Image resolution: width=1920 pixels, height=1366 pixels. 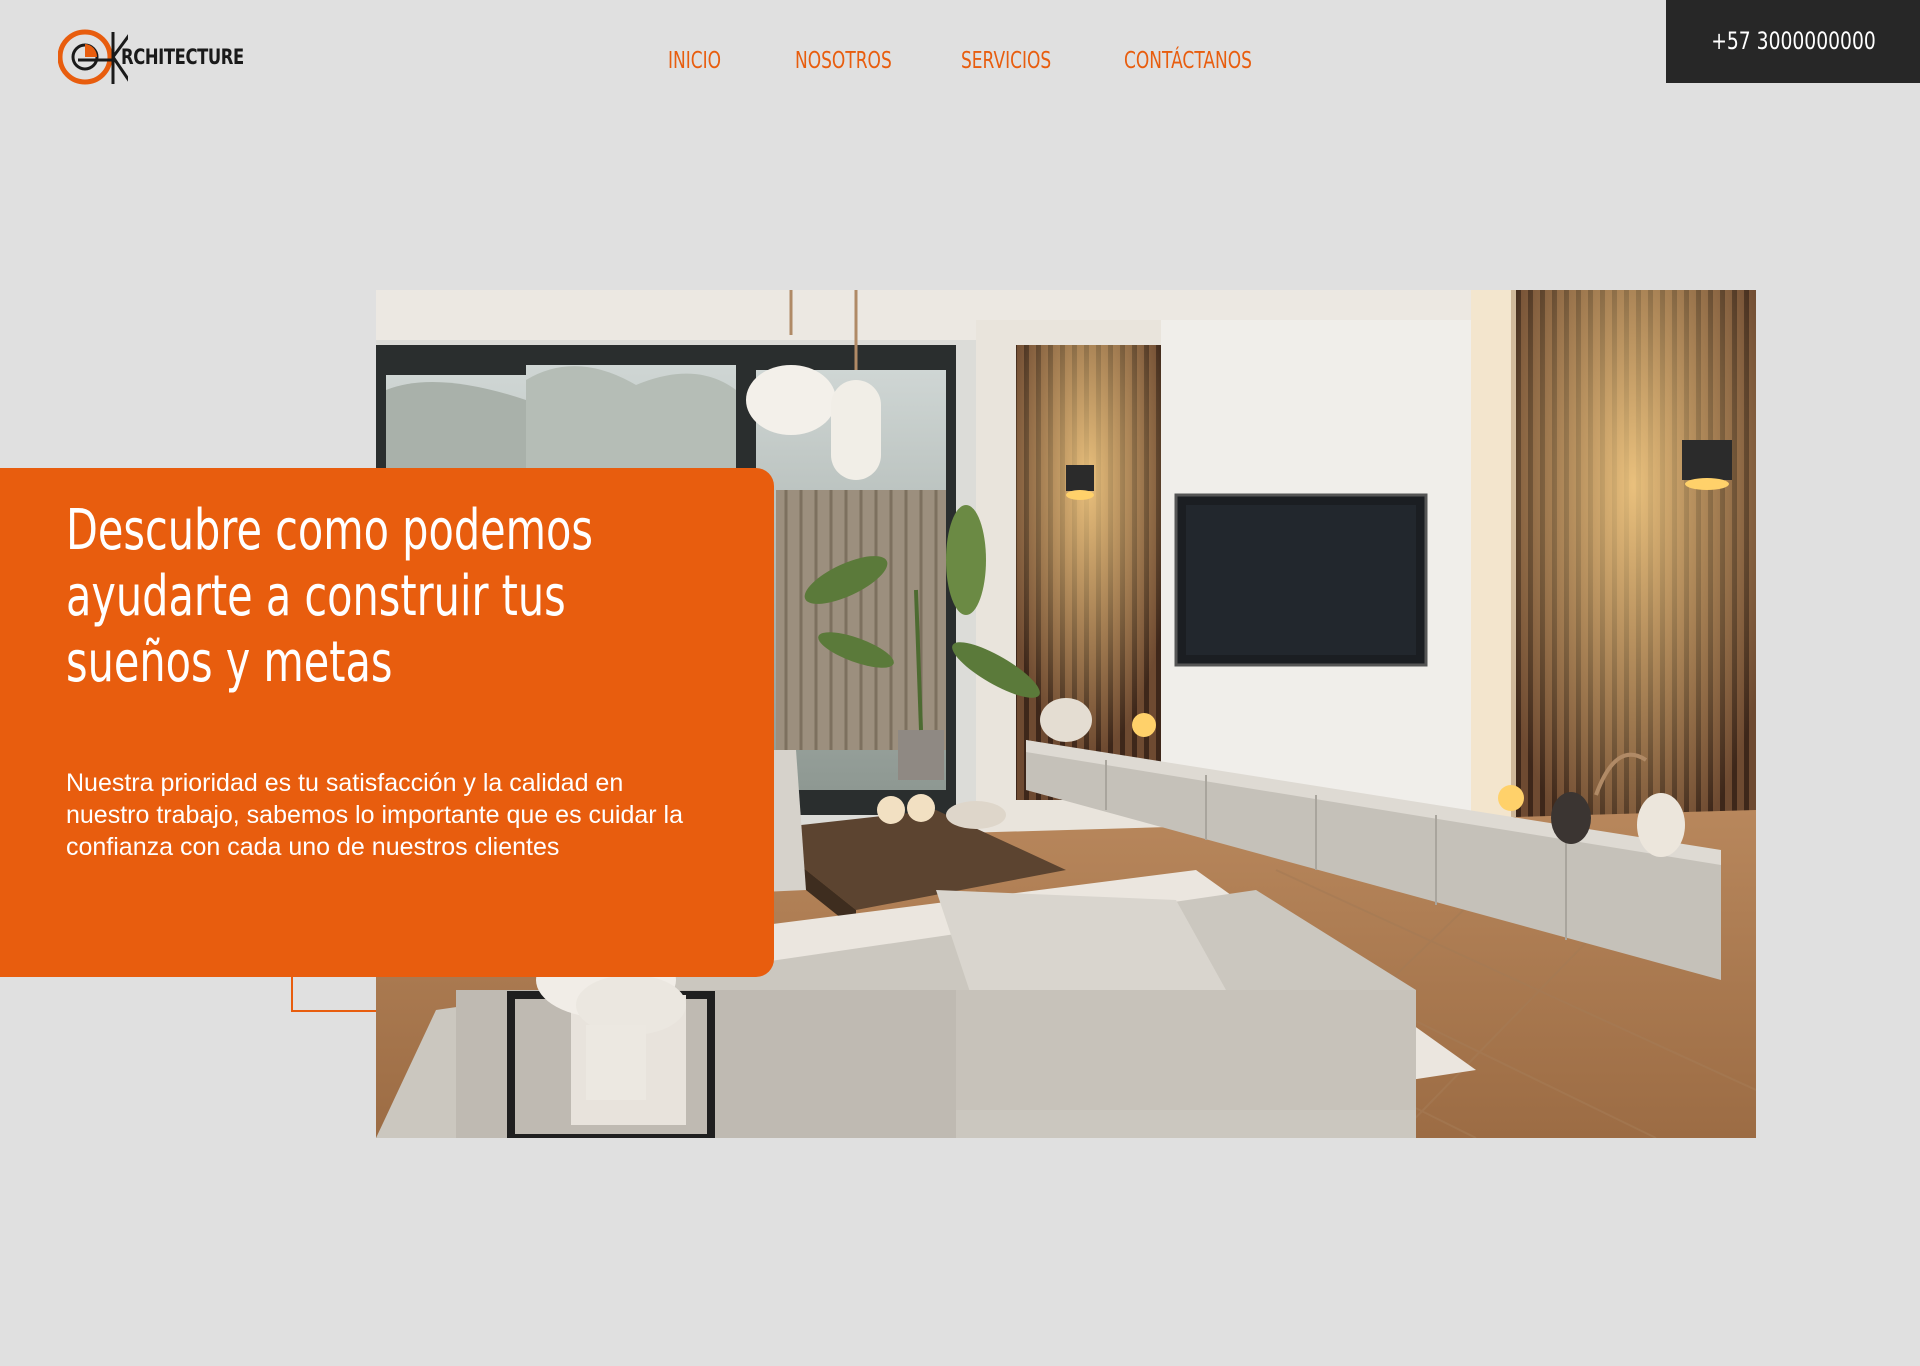 I want to click on nav-item-inicio: INICIO, so click(x=694, y=61).